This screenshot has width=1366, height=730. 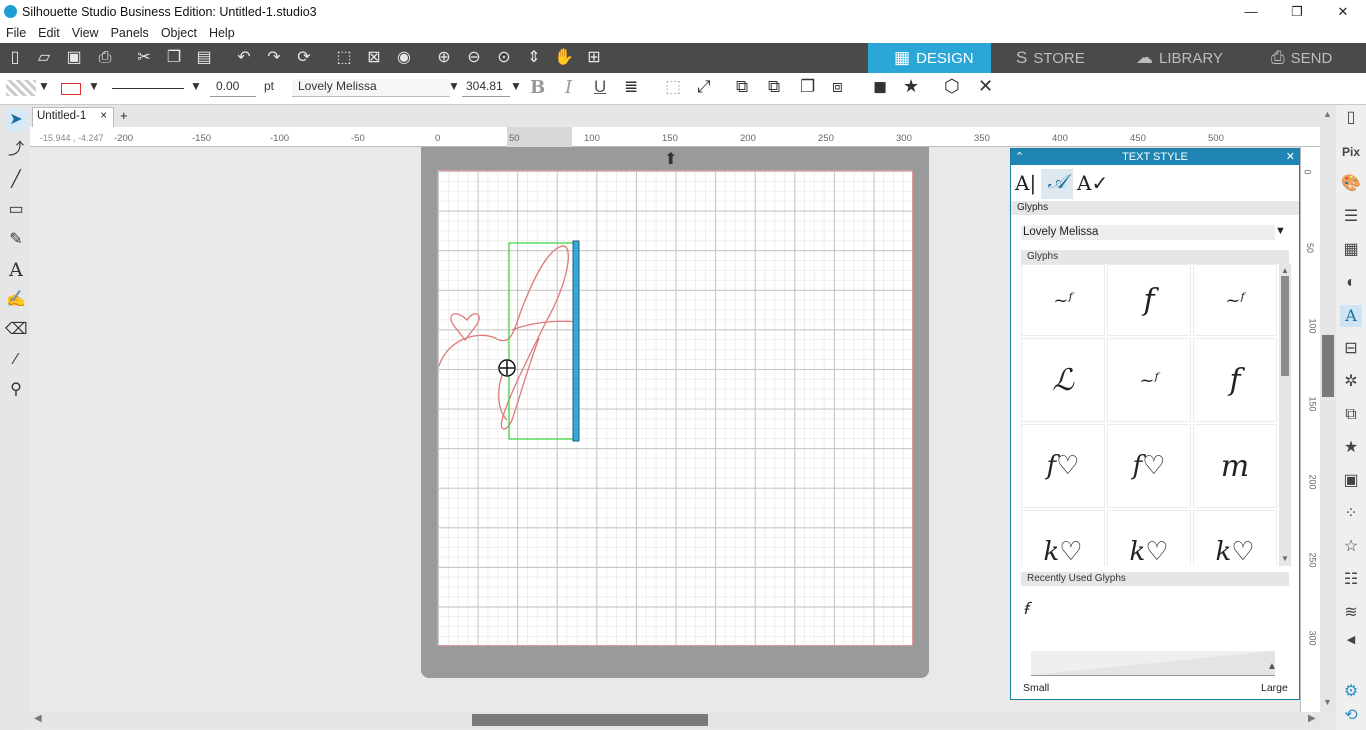 What do you see at coordinates (71, 89) in the screenshot?
I see `line-color-swatch` at bounding box center [71, 89].